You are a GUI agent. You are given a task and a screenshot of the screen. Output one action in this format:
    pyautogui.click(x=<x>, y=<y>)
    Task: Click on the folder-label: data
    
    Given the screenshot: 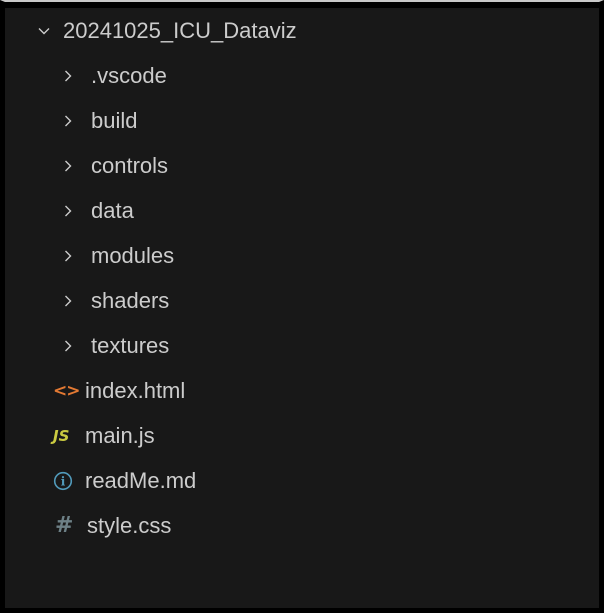 What is the action you would take?
    pyautogui.click(x=112, y=210)
    